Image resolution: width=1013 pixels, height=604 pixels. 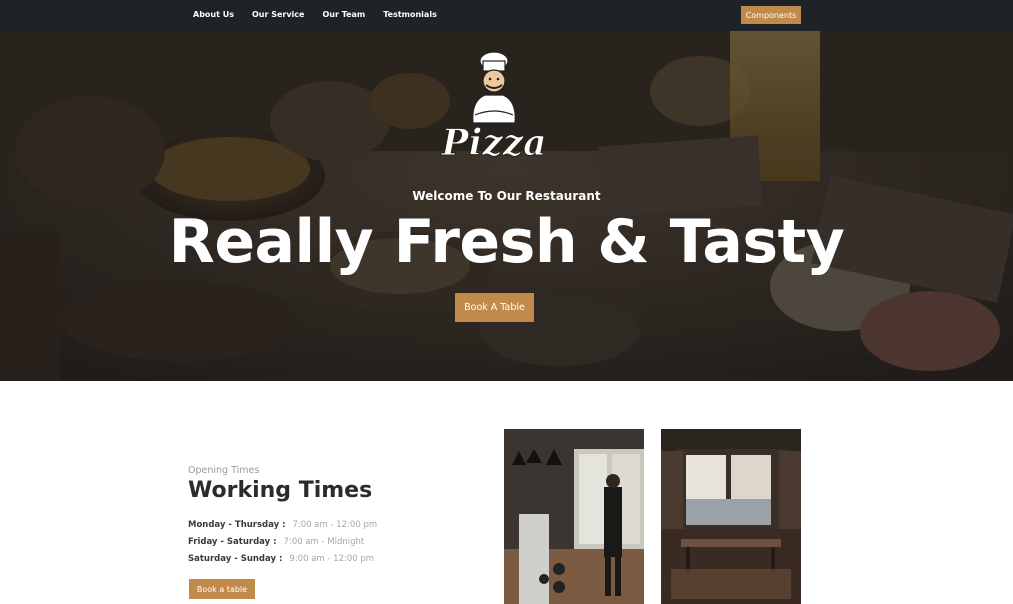 What do you see at coordinates (324, 541) in the screenshot?
I see `hours-time: 7:00 am - Midnight` at bounding box center [324, 541].